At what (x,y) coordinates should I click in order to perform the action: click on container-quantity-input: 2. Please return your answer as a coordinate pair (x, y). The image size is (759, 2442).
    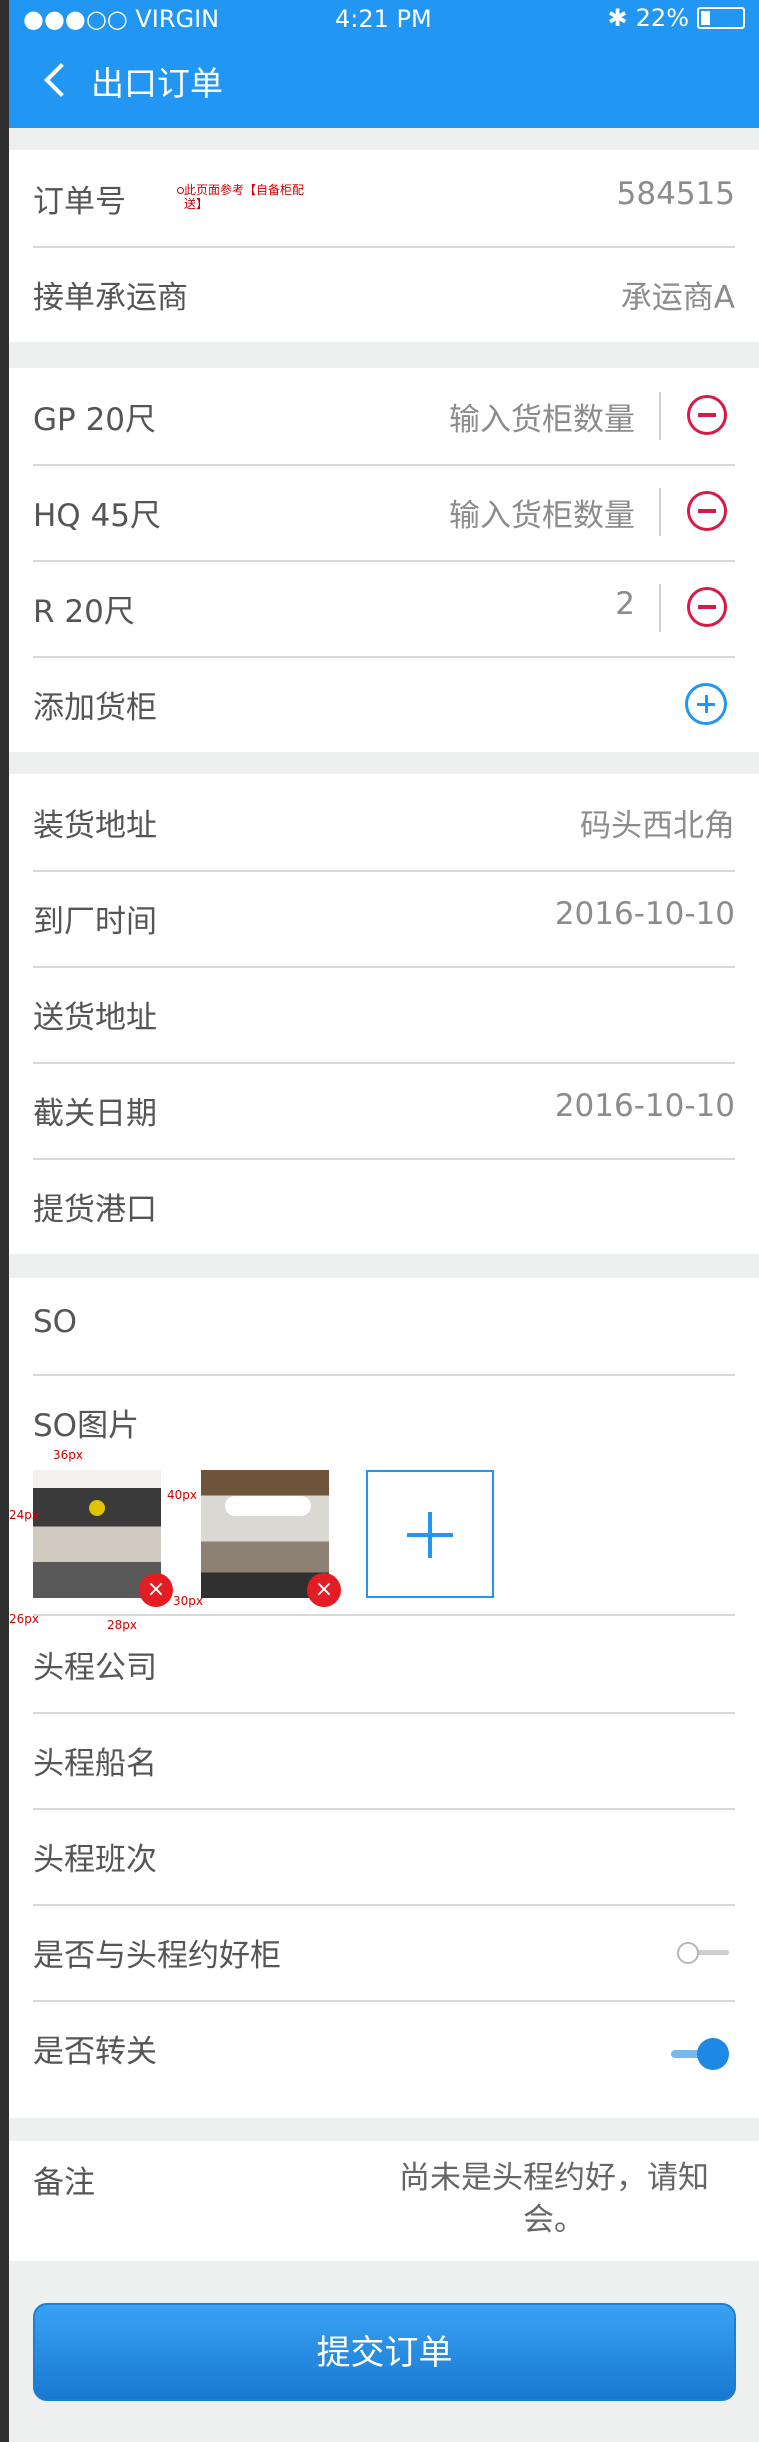
    Looking at the image, I should click on (625, 604).